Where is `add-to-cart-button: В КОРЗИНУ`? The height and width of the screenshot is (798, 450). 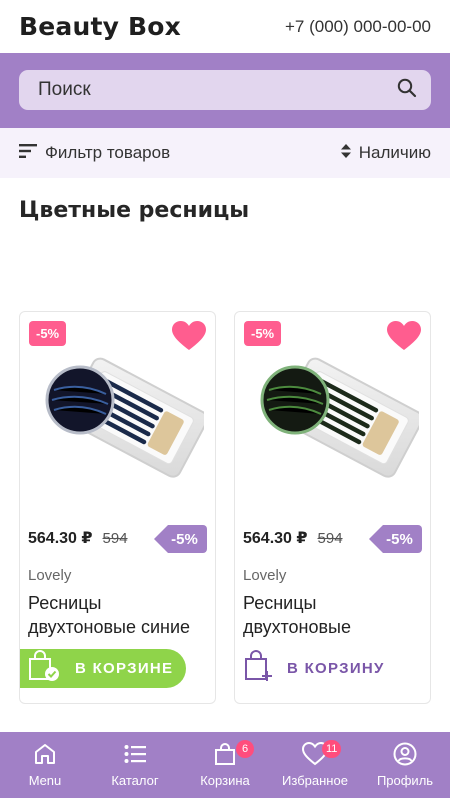
add-to-cart-button: В КОРЗИНУ is located at coordinates (330, 668).